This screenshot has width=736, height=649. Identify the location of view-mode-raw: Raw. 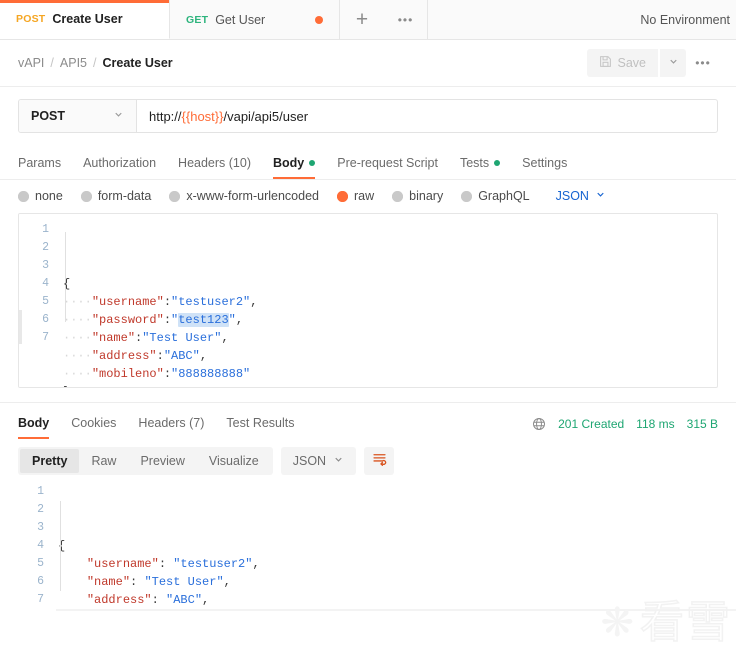
(103, 461).